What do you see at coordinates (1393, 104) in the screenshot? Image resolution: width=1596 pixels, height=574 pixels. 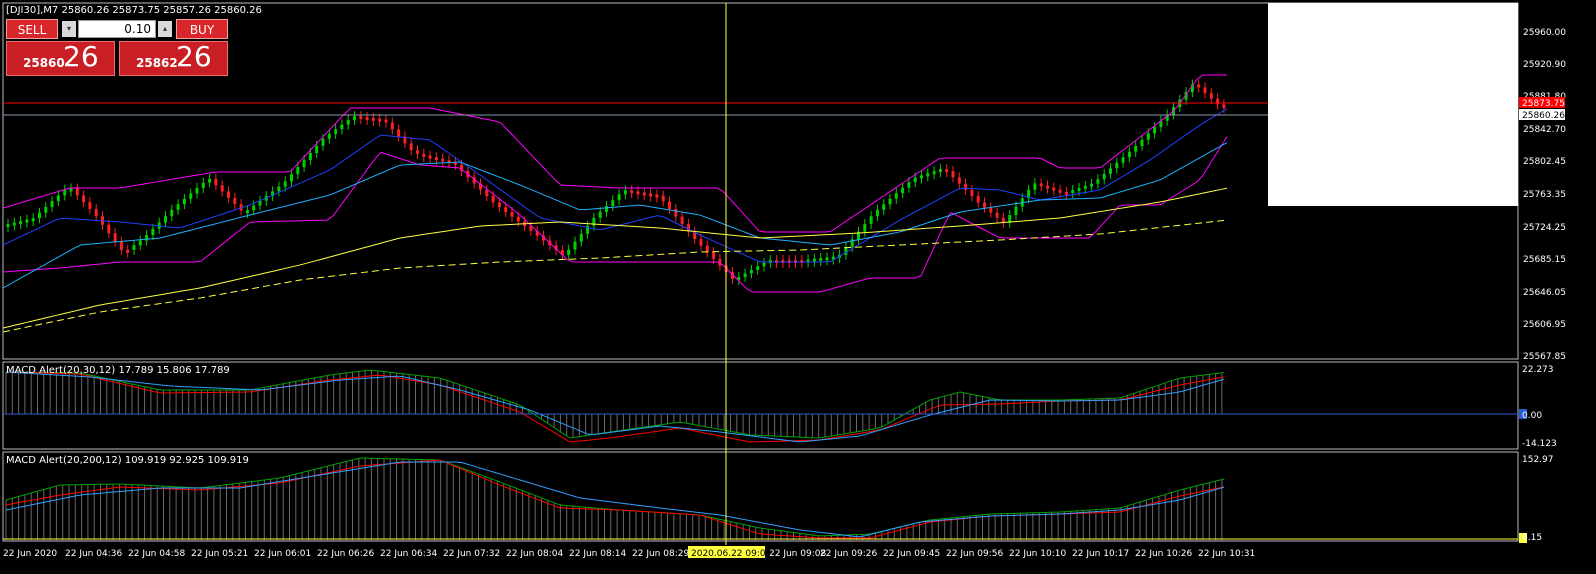 I see `blank-overlay-panel` at bounding box center [1393, 104].